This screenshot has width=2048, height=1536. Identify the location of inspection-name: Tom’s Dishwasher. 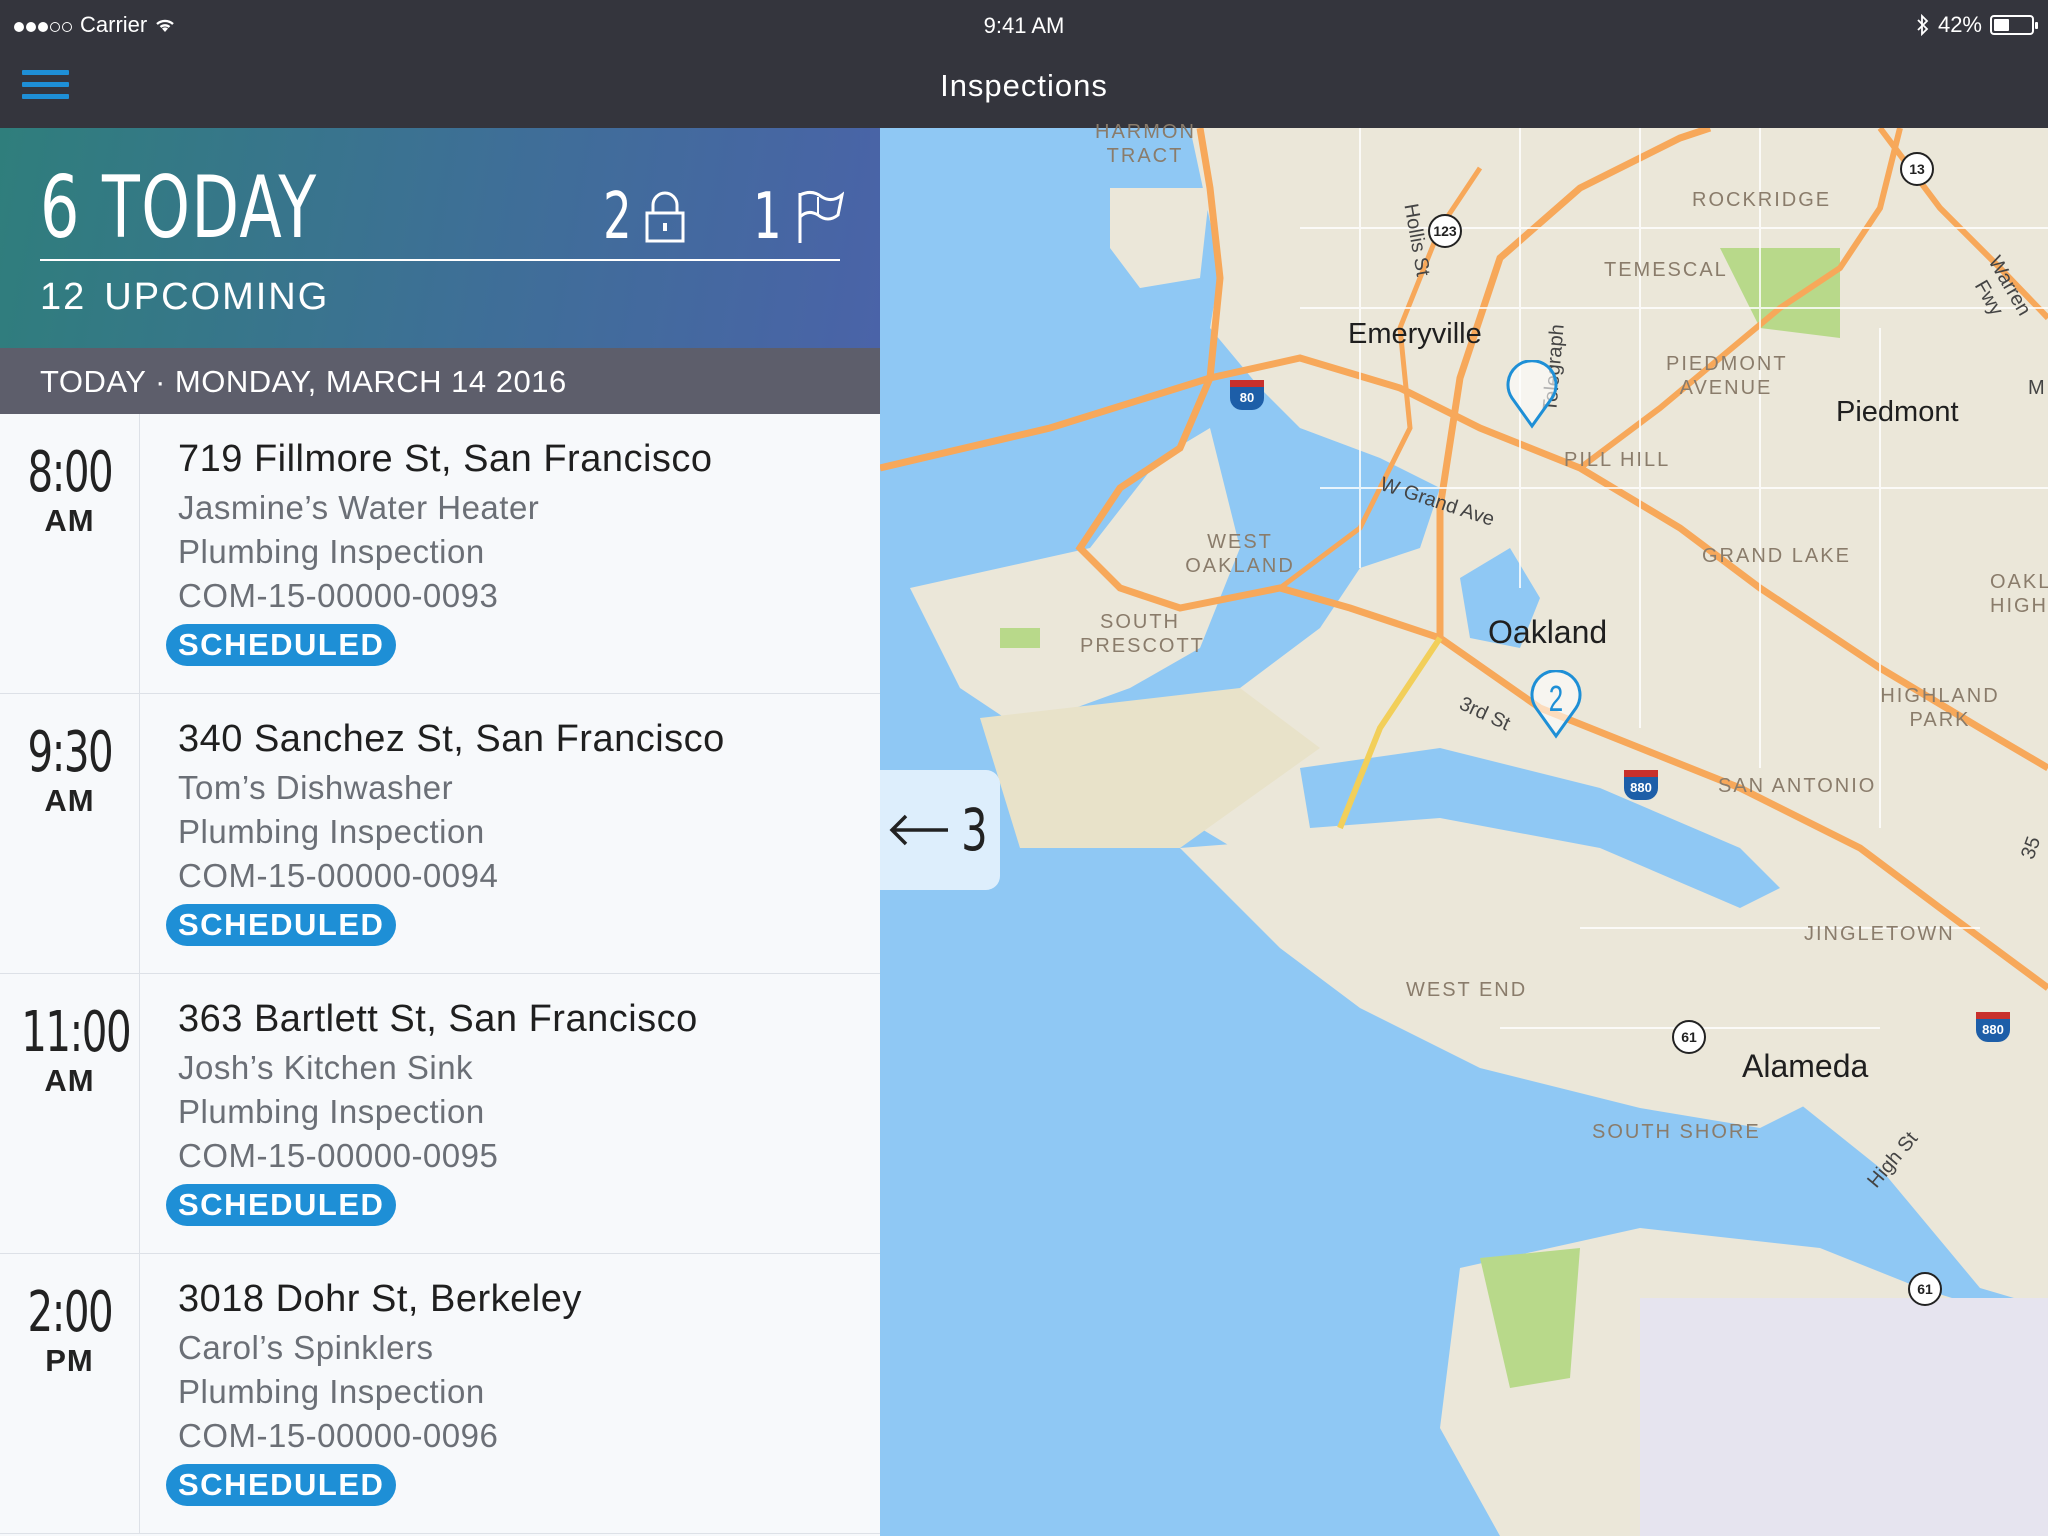
(316, 787).